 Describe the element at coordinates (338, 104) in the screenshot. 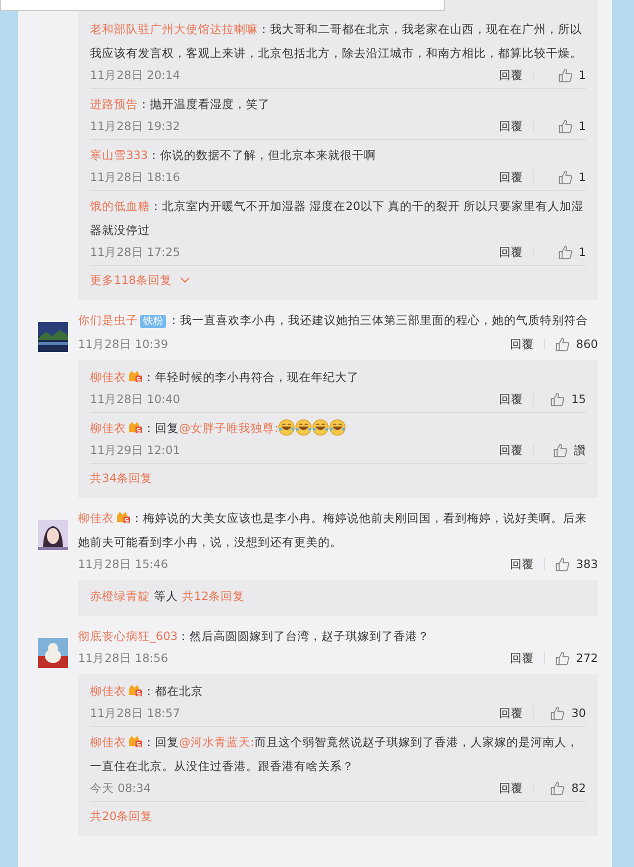

I see `reply-text: 进路预告：抛开温度看湿度，笑了` at that location.